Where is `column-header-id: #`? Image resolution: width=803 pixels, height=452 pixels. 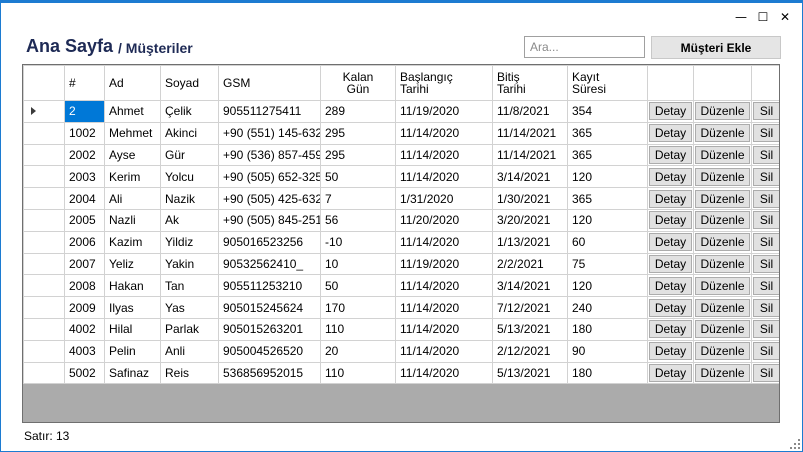
column-header-id: # is located at coordinates (84, 83).